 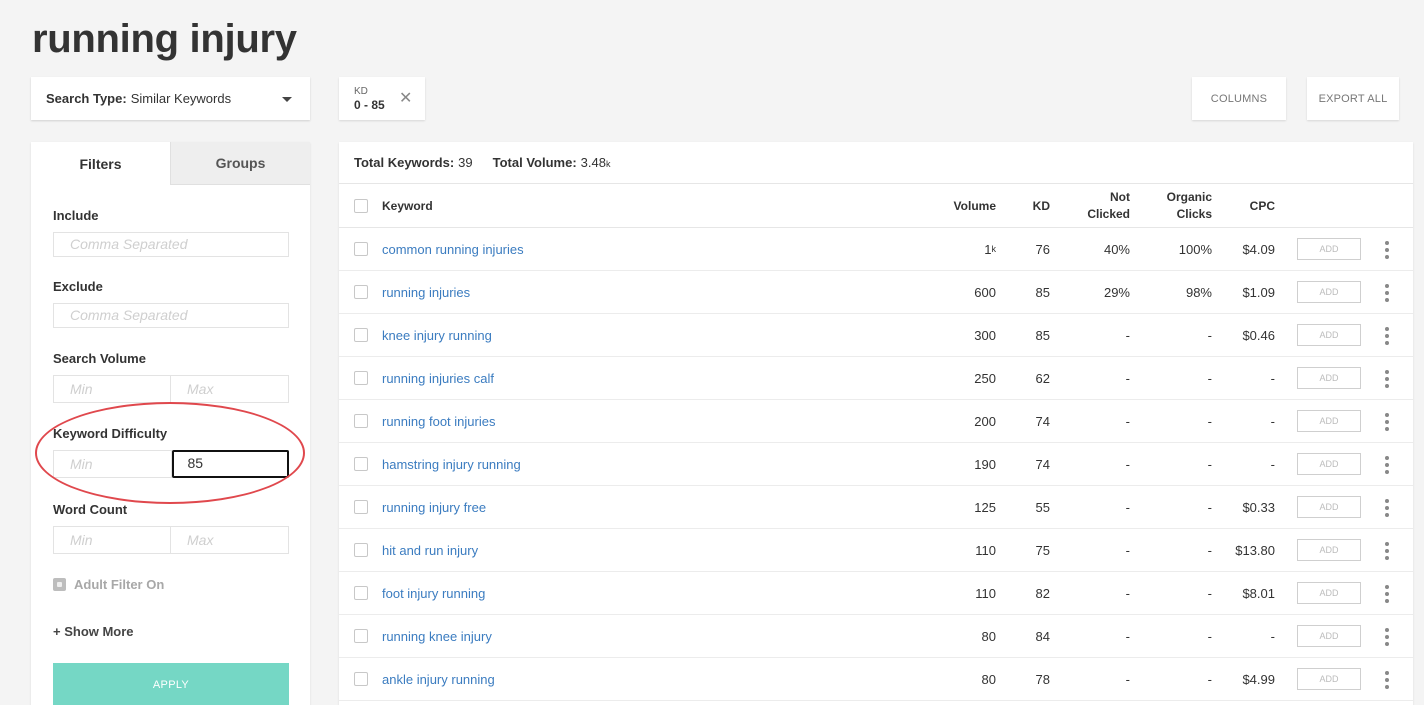 What do you see at coordinates (438, 421) in the screenshot?
I see `keyword-link: running foot injuries` at bounding box center [438, 421].